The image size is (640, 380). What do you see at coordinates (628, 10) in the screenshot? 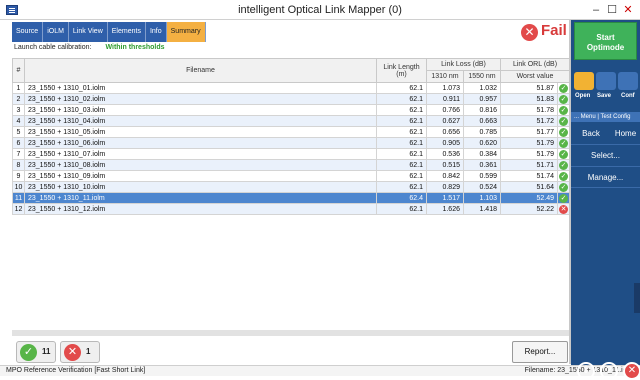
I see `close-button: ✕` at bounding box center [628, 10].